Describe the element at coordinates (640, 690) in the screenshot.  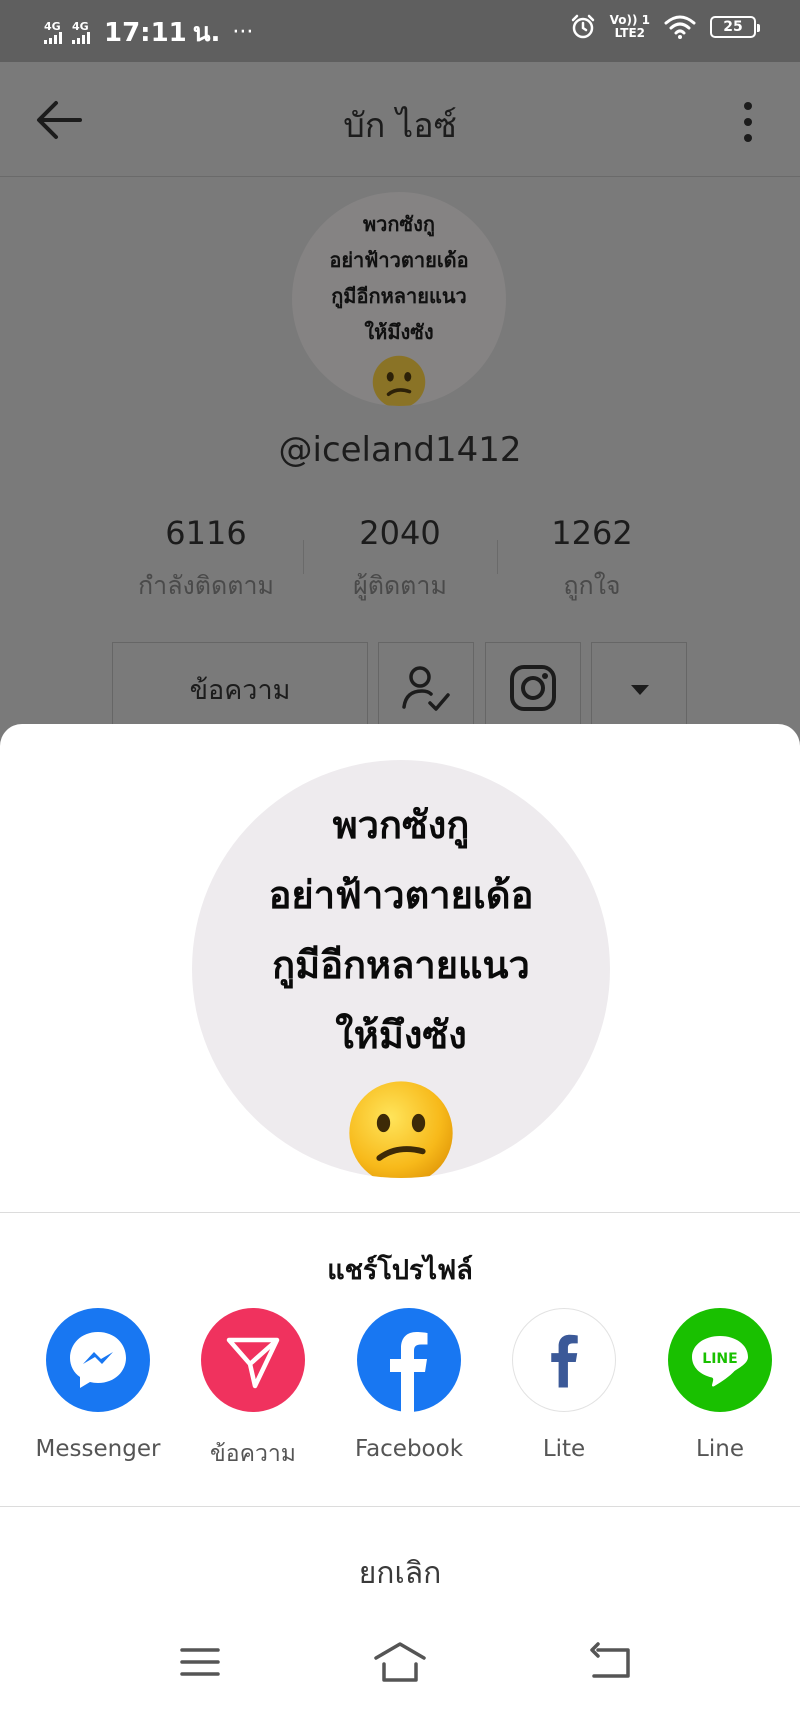
I see `caret-down-icon` at that location.